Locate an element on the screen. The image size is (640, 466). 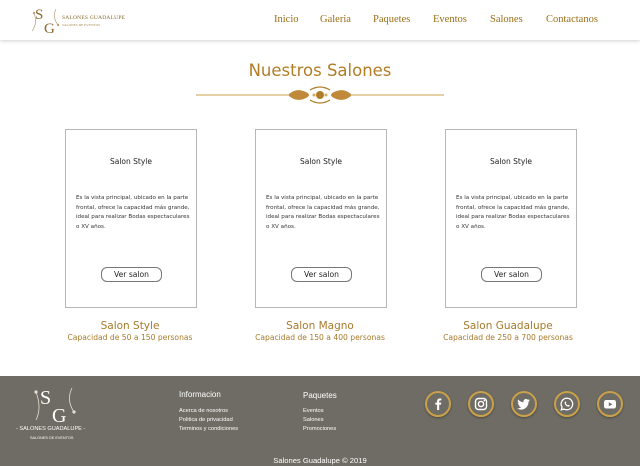
page-title: Nuestros Salones is located at coordinates (320, 70).